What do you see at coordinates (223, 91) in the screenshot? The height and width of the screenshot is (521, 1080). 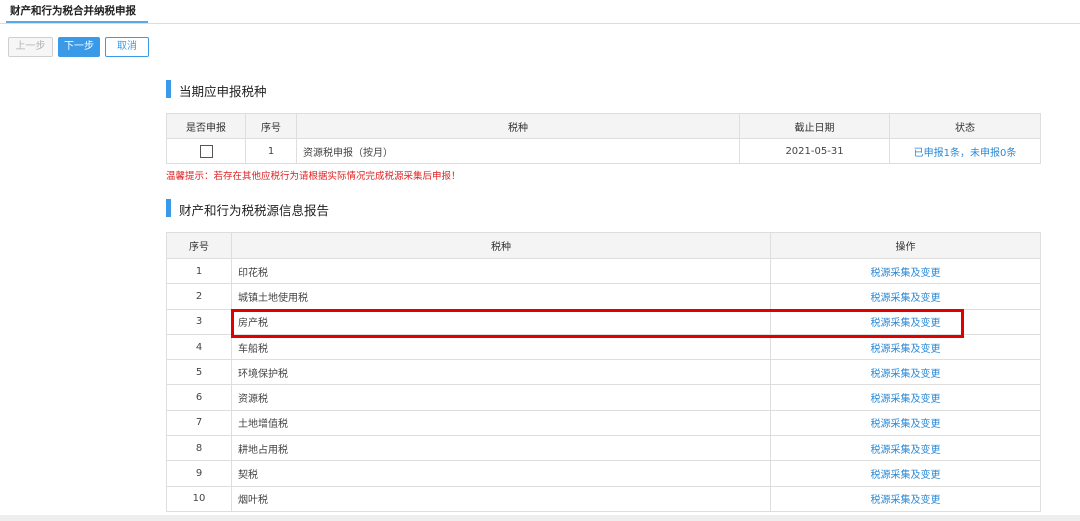 I see `section-title: 当期应申报税种` at bounding box center [223, 91].